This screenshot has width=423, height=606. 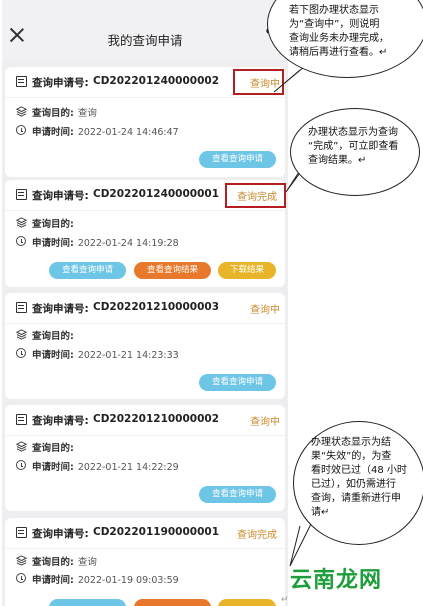 What do you see at coordinates (351, 442) in the screenshot?
I see `callout-line: 办理状态显示为结` at bounding box center [351, 442].